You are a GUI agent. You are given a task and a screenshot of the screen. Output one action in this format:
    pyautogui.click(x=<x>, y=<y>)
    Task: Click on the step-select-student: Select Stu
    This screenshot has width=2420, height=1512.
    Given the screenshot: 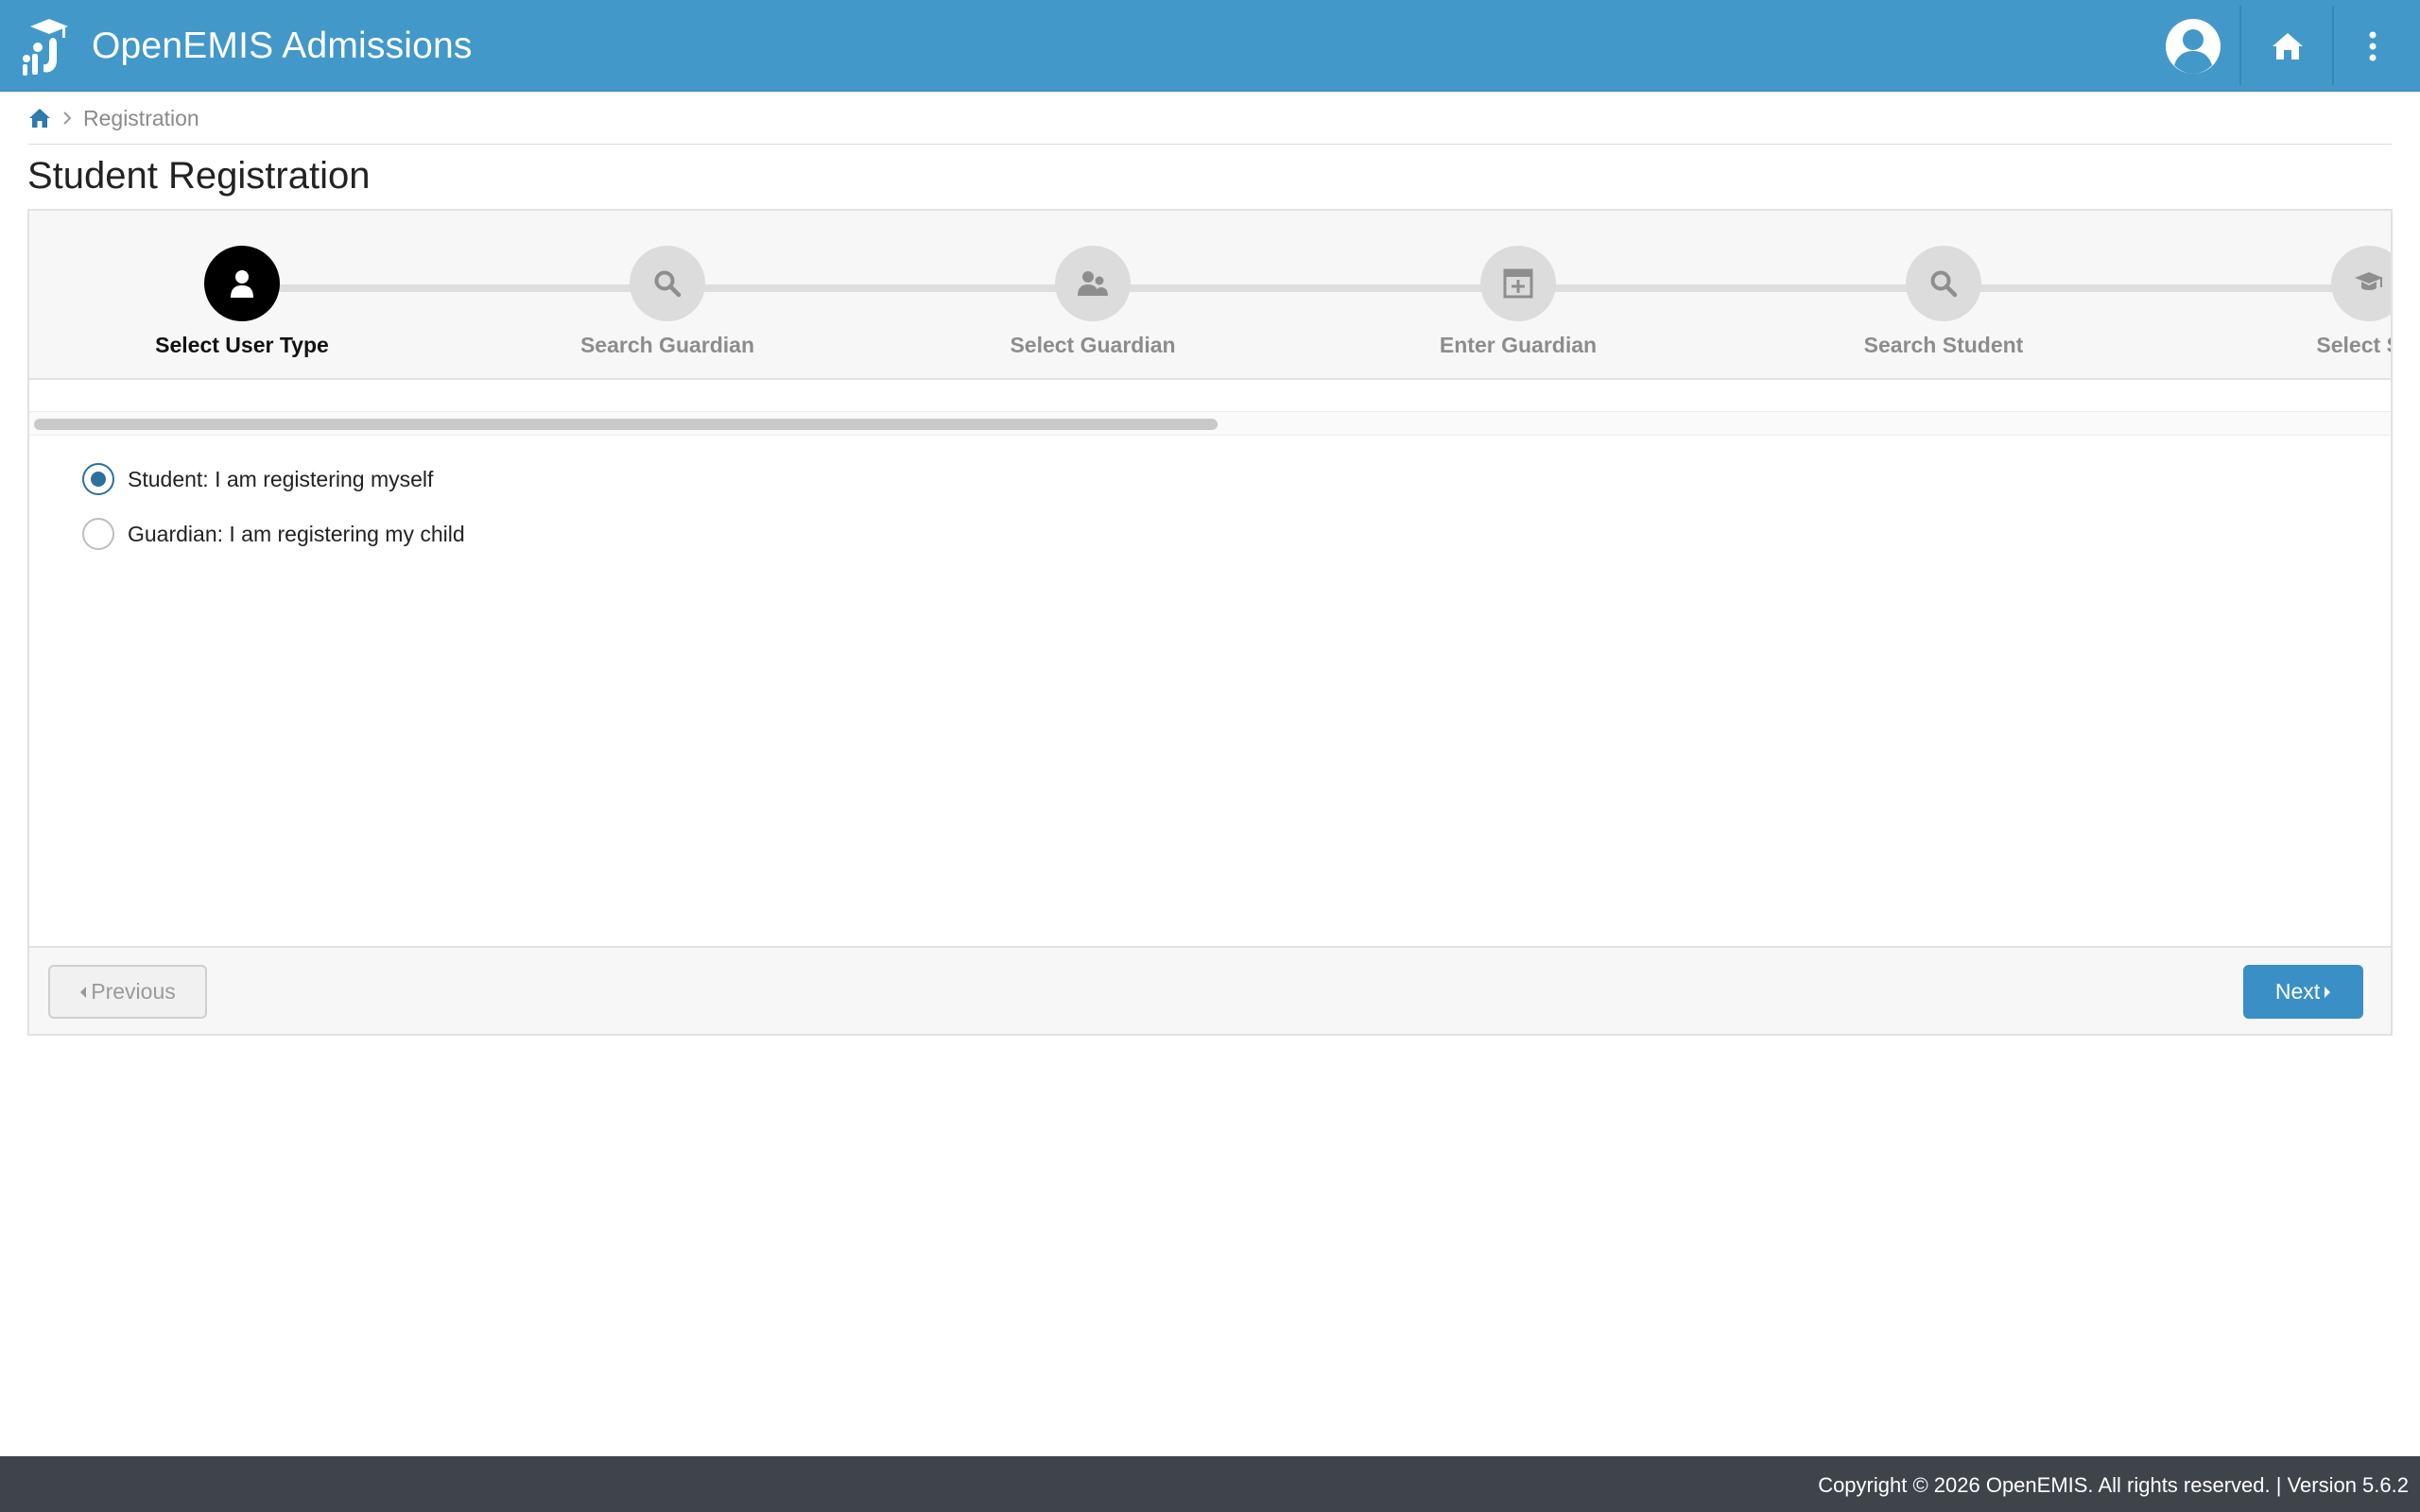 What is the action you would take?
    pyautogui.click(x=2309, y=302)
    